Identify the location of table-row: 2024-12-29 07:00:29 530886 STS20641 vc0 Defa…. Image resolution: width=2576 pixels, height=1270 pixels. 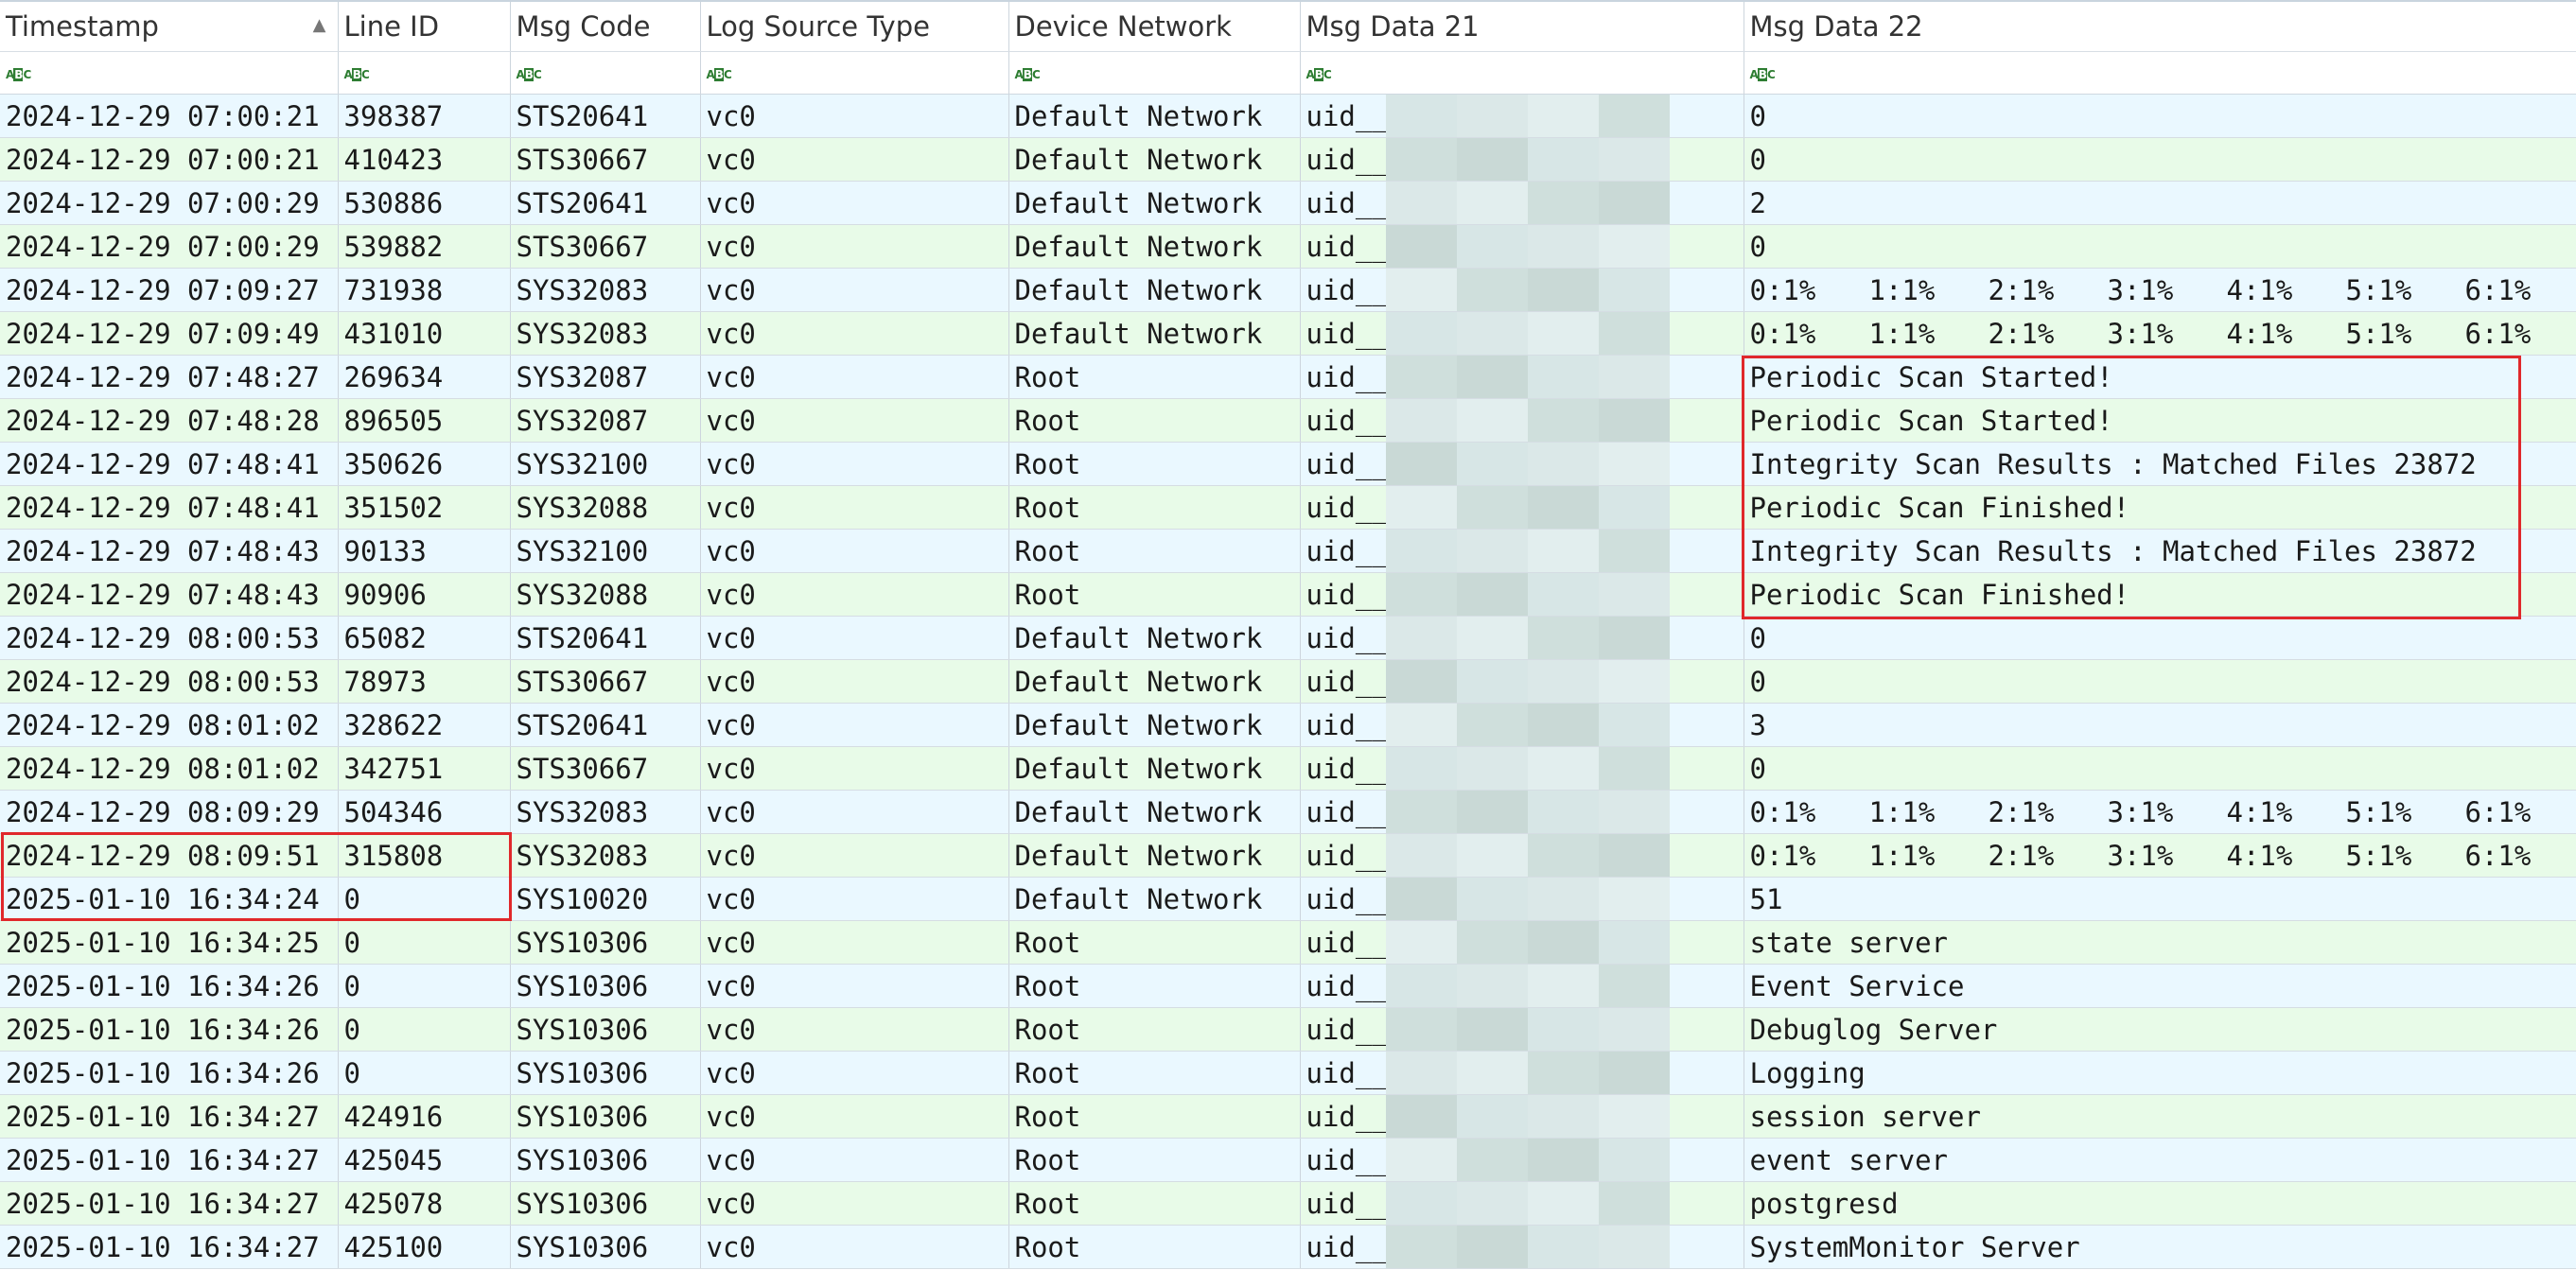
(1288, 203).